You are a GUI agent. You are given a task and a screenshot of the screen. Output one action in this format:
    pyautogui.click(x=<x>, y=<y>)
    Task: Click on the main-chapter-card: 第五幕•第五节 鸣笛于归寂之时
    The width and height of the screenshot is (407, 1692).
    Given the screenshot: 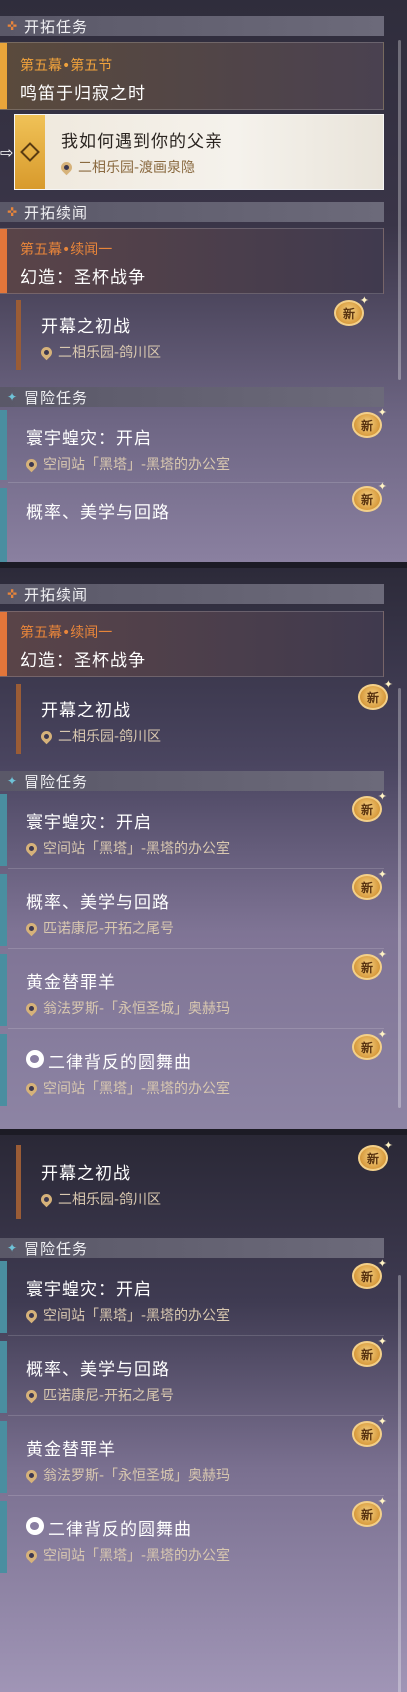 What is the action you would take?
    pyautogui.click(x=192, y=76)
    